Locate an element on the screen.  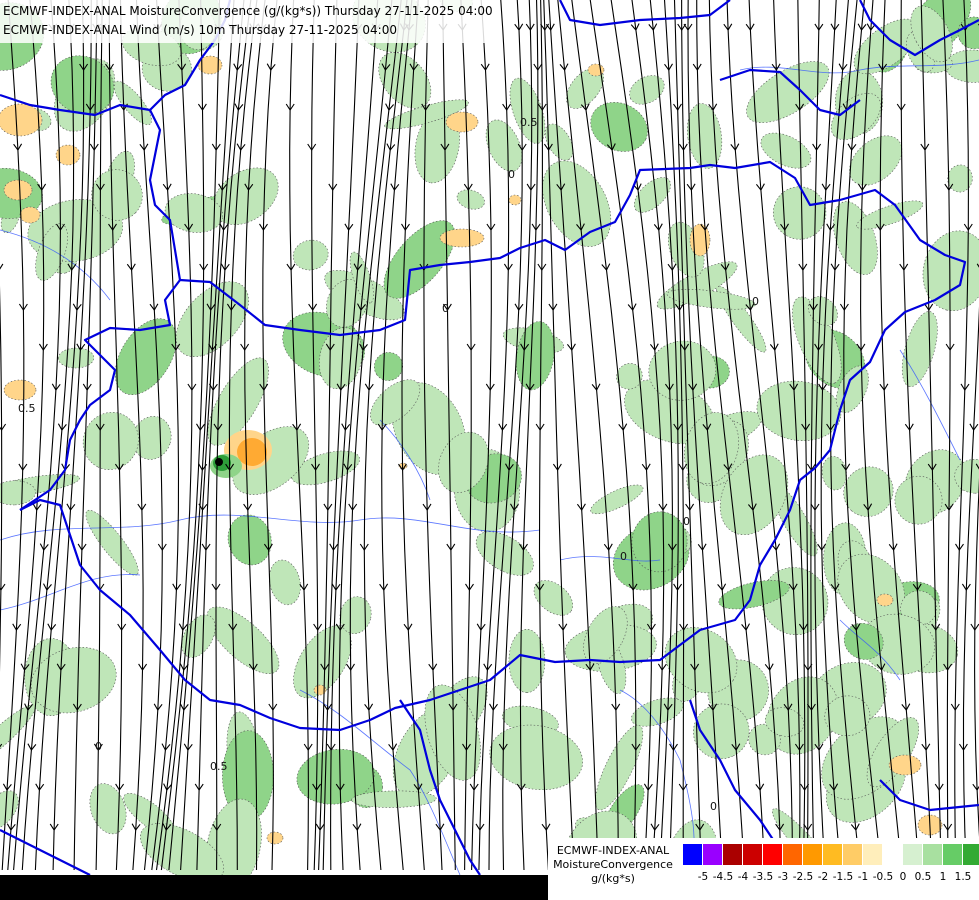
legend-tick-label: 0.5 is located at coordinates (923, 877).